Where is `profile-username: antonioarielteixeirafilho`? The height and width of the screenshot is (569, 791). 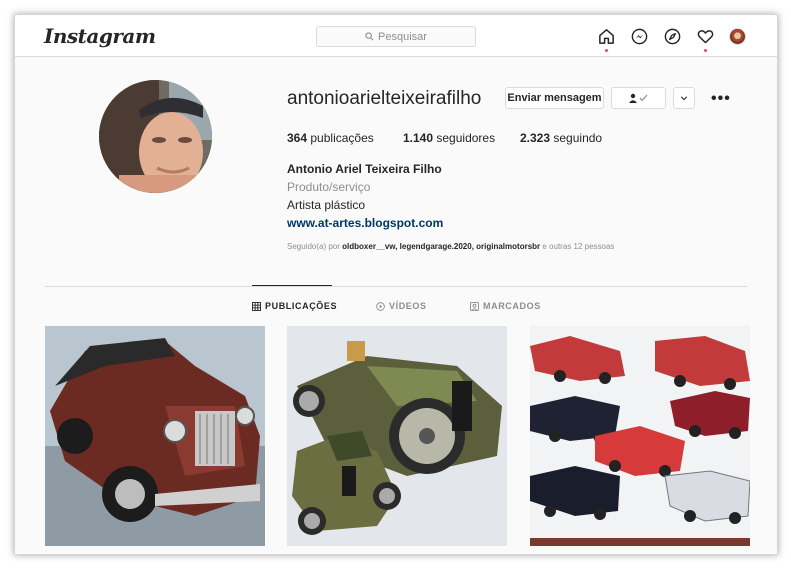
profile-username: antonioarielteixeirafilho is located at coordinates (384, 98).